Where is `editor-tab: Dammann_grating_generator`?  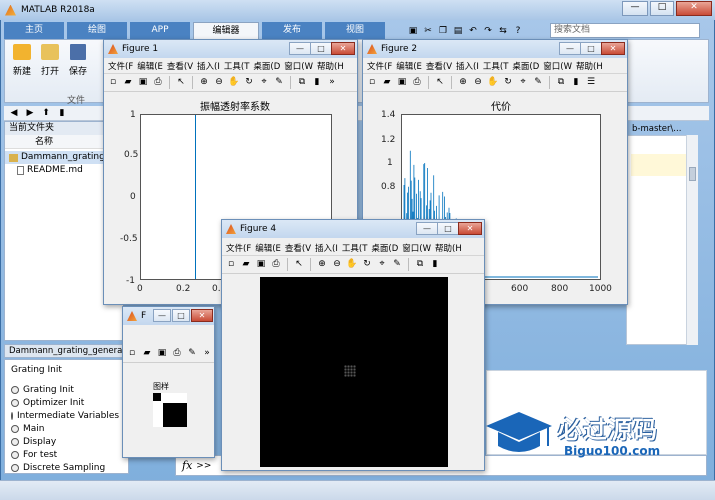
editor-tab: Dammann_grating_generator is located at coordinates (66, 351).